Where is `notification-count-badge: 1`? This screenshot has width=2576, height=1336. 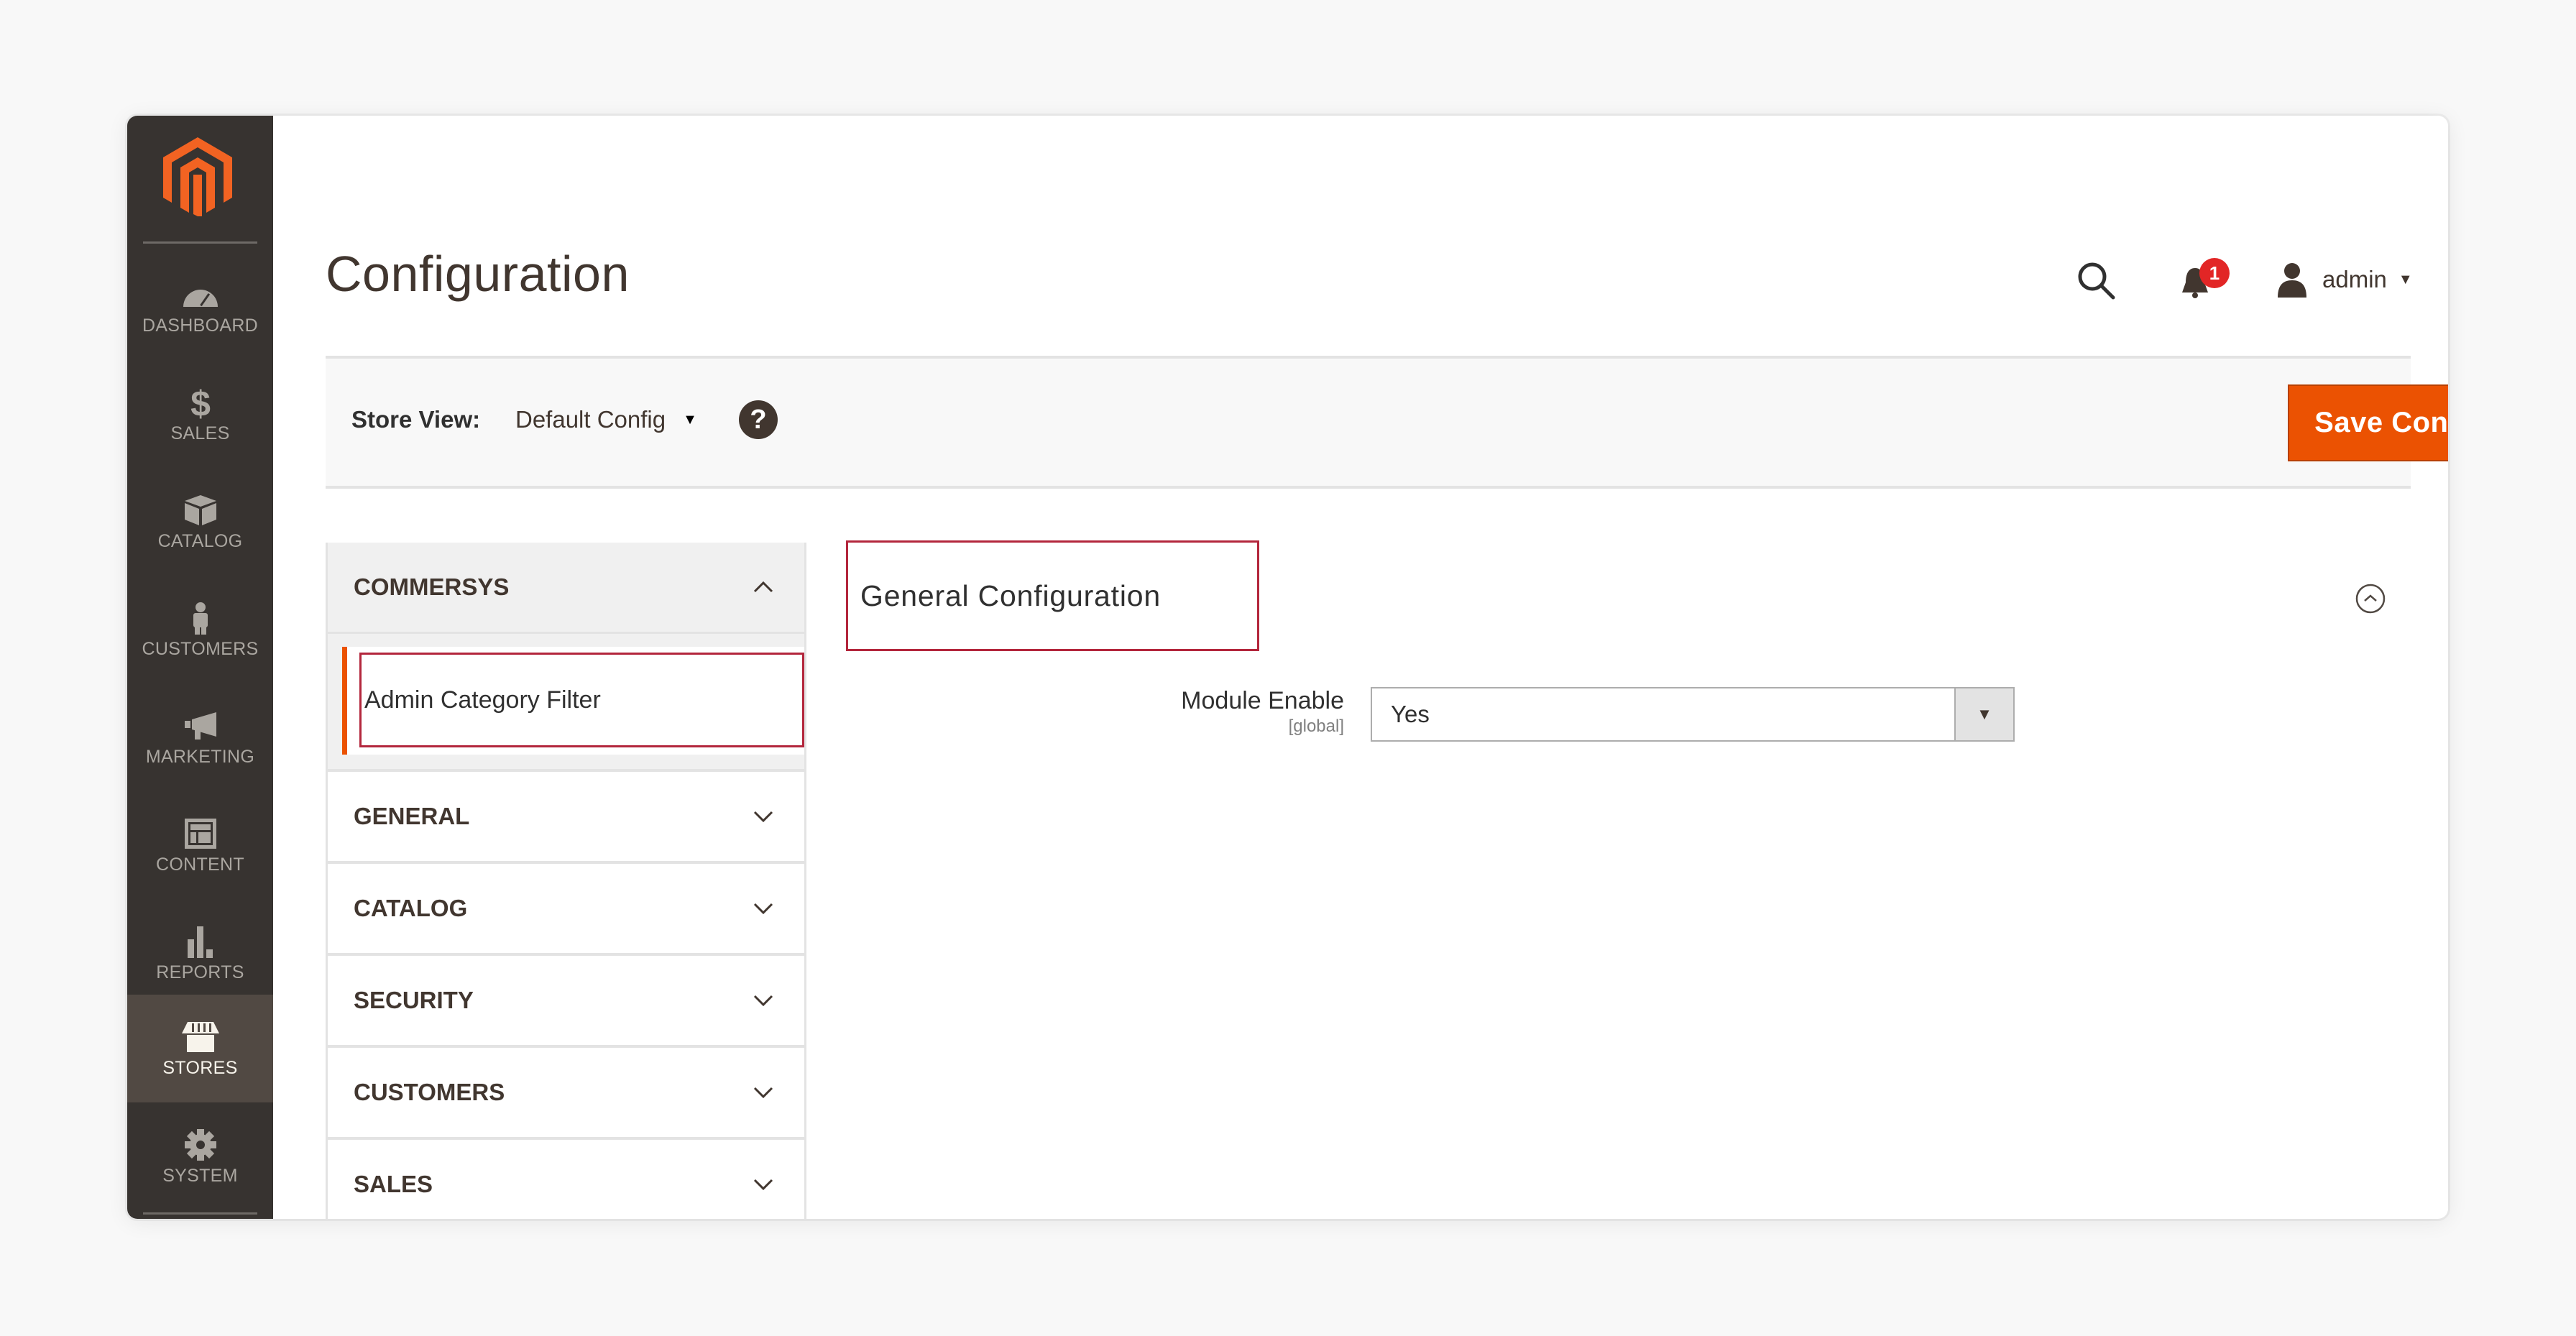
notification-count-badge: 1 is located at coordinates (2214, 273).